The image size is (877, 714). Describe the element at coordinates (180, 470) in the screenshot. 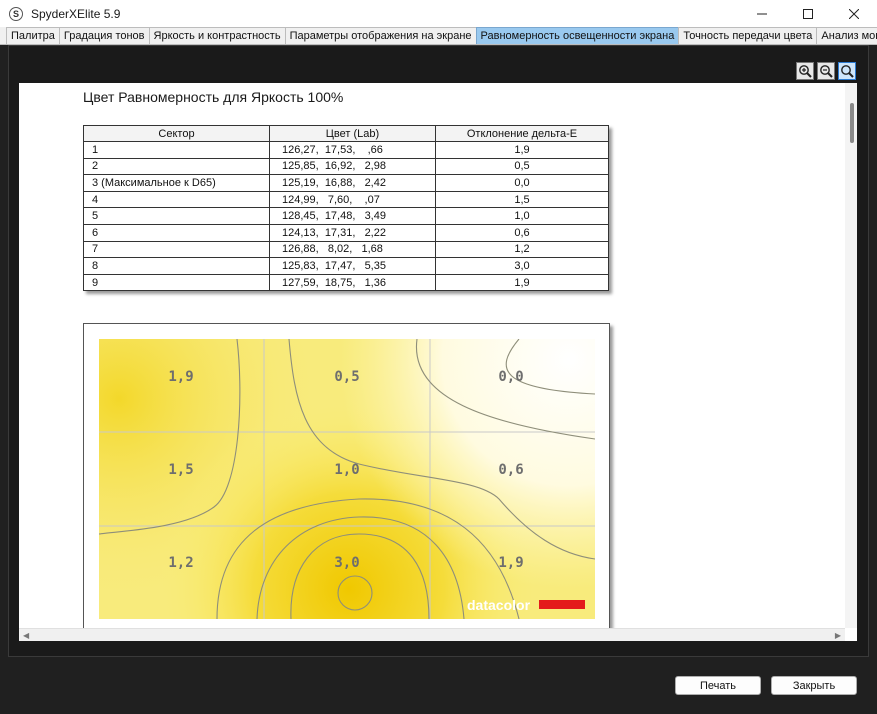

I see `map-cell-label: 1,5` at that location.